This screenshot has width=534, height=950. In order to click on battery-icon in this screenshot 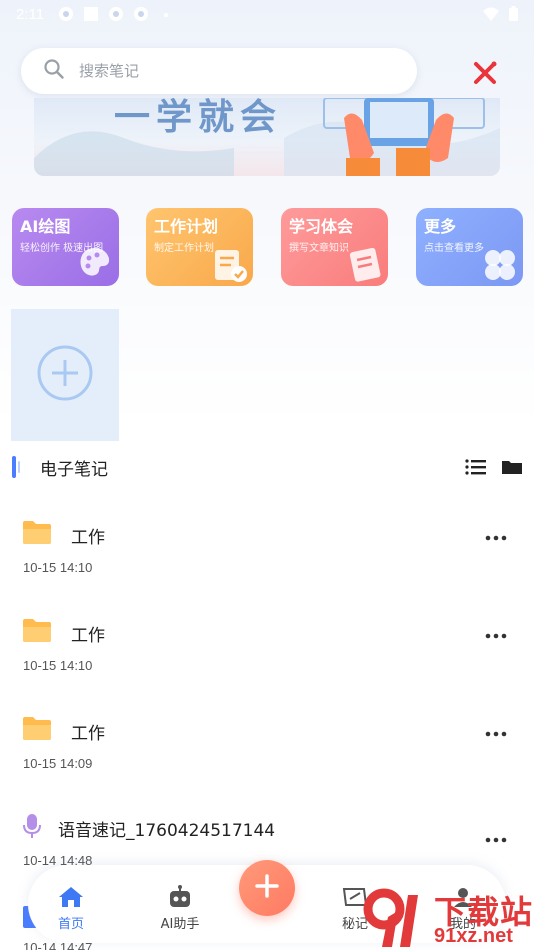, I will do `click(514, 16)`.